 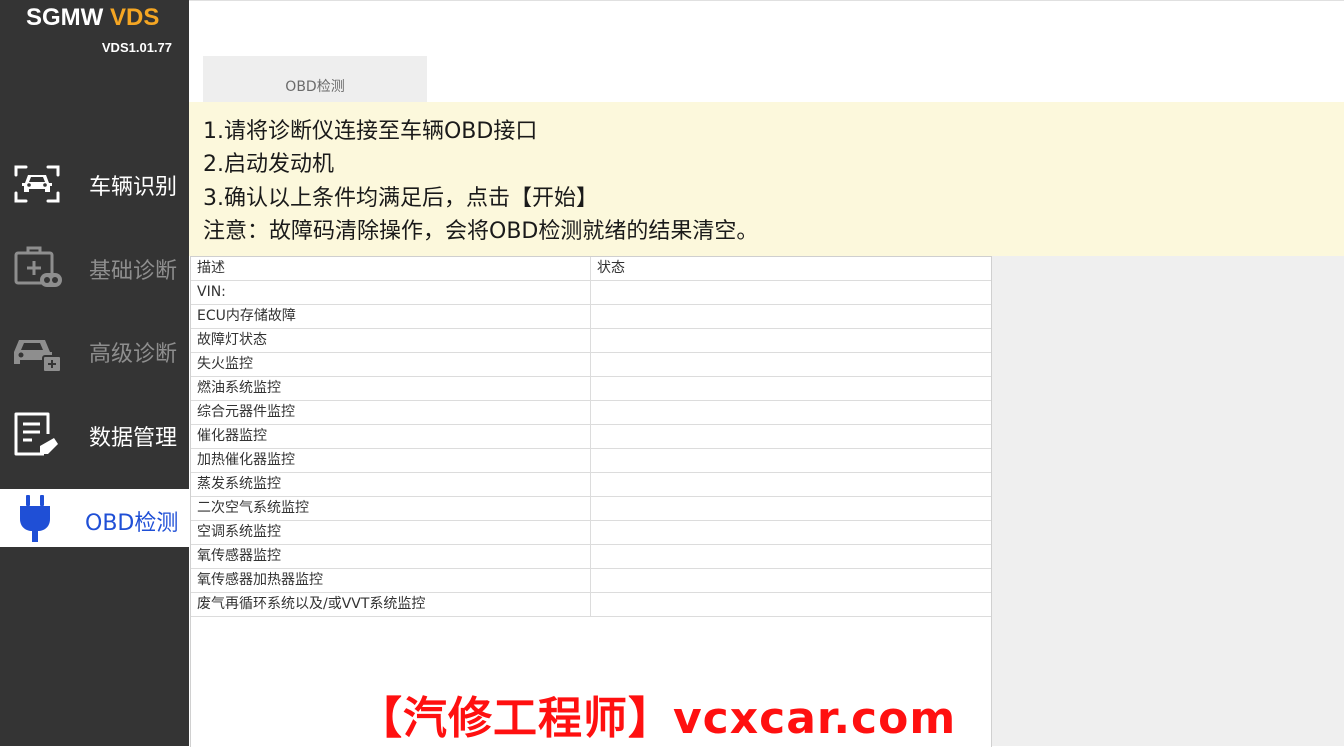 I want to click on table-row: 氧传感器加热器监控, so click(x=591, y=581).